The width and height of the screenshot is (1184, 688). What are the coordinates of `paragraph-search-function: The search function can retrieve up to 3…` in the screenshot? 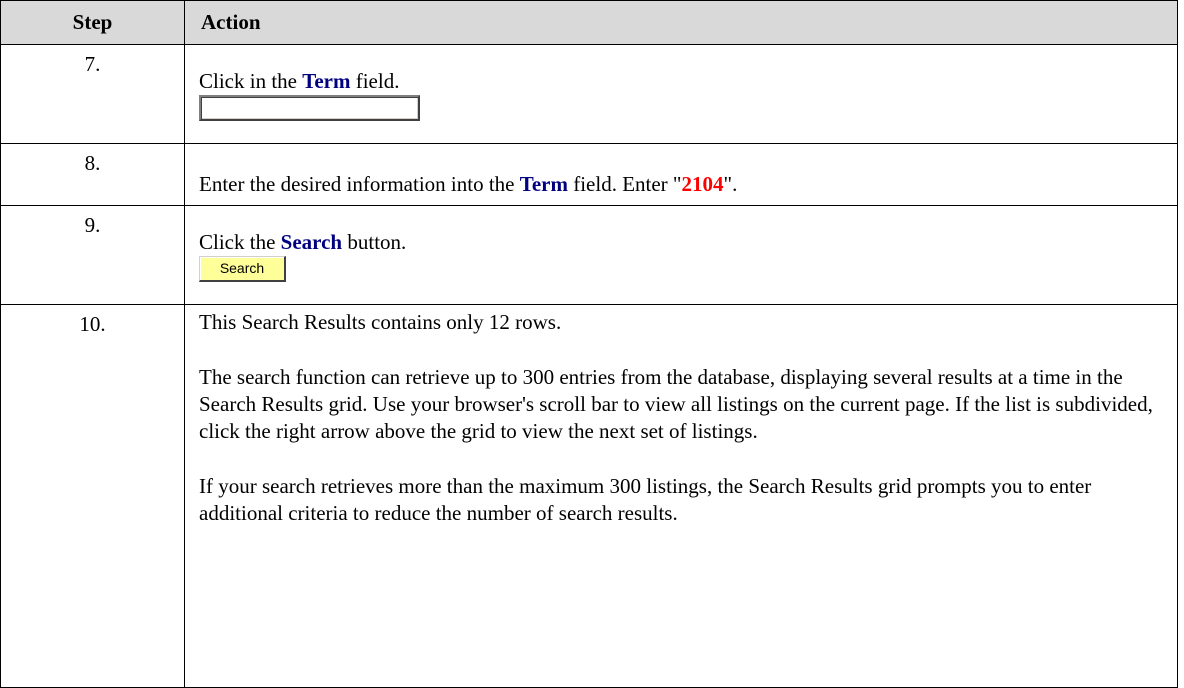 It's located at (676, 404).